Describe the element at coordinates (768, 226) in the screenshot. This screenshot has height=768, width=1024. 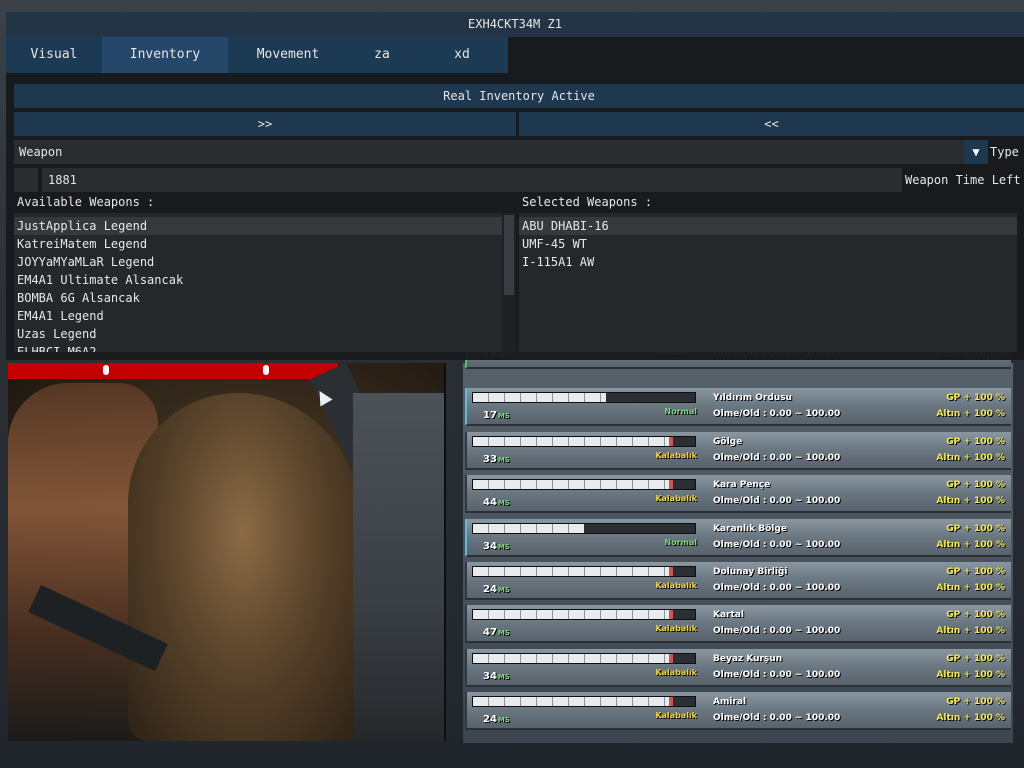
I see `weapon-list-item: ABU DHABI-16` at that location.